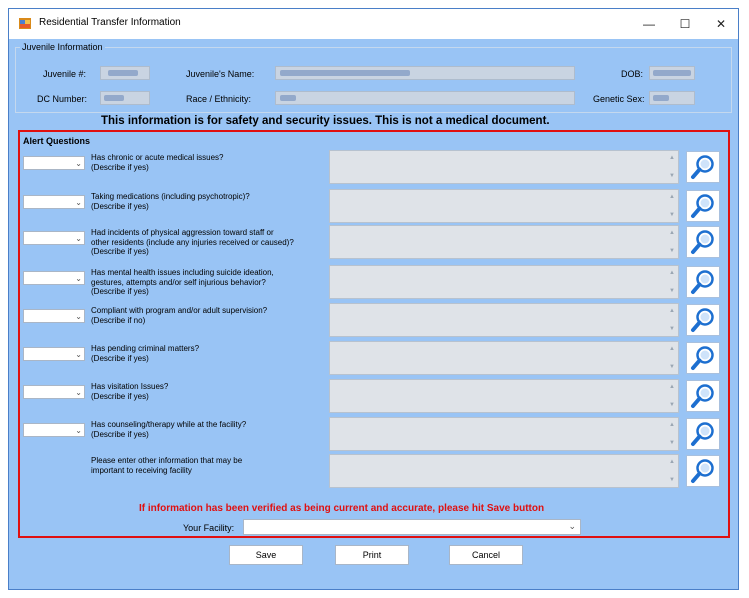 The width and height of the screenshot is (749, 598). What do you see at coordinates (130, 391) in the screenshot?
I see `question-text: Has visitation Issues? (Describe if yes)` at bounding box center [130, 391].